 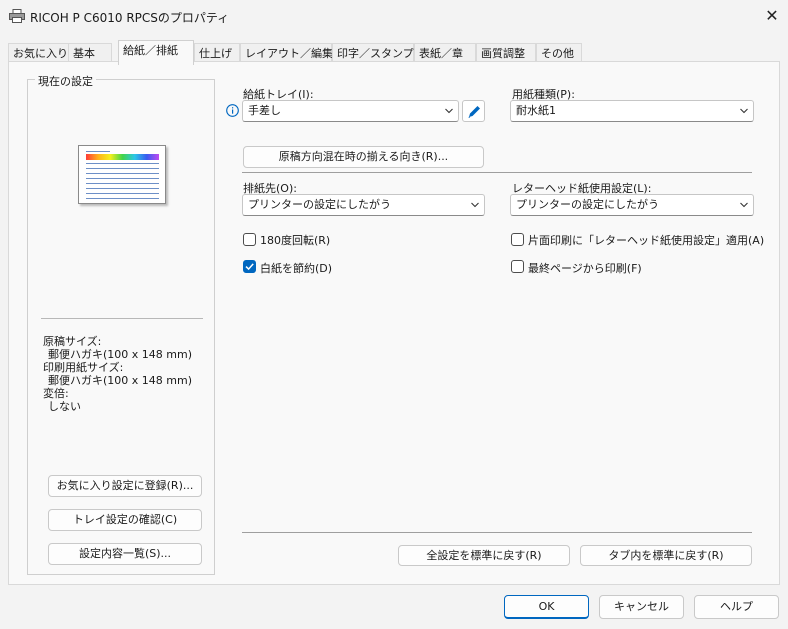 What do you see at coordinates (125, 520) in the screenshot?
I see `check-tray-button: トレイ設定の確認(C)` at bounding box center [125, 520].